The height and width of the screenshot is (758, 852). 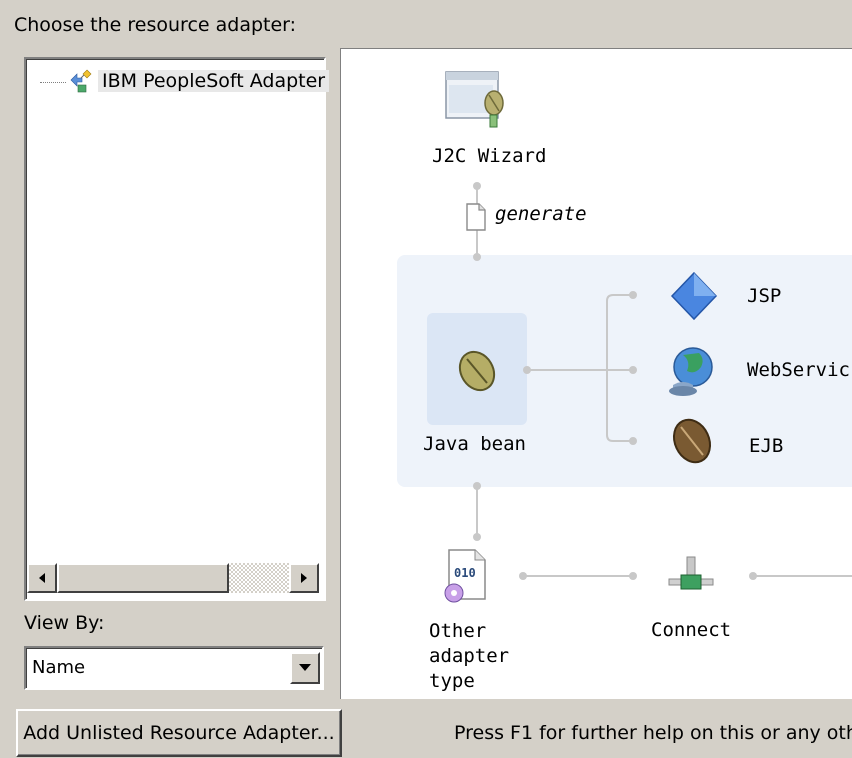 I want to click on scroll-left-button, so click(x=42, y=578).